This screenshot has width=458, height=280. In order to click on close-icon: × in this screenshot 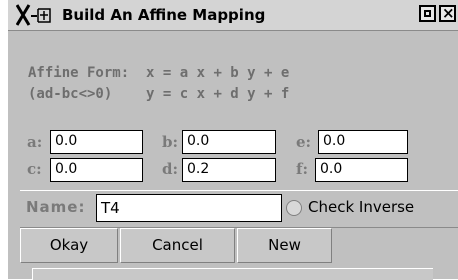, I will do `click(448, 13)`.